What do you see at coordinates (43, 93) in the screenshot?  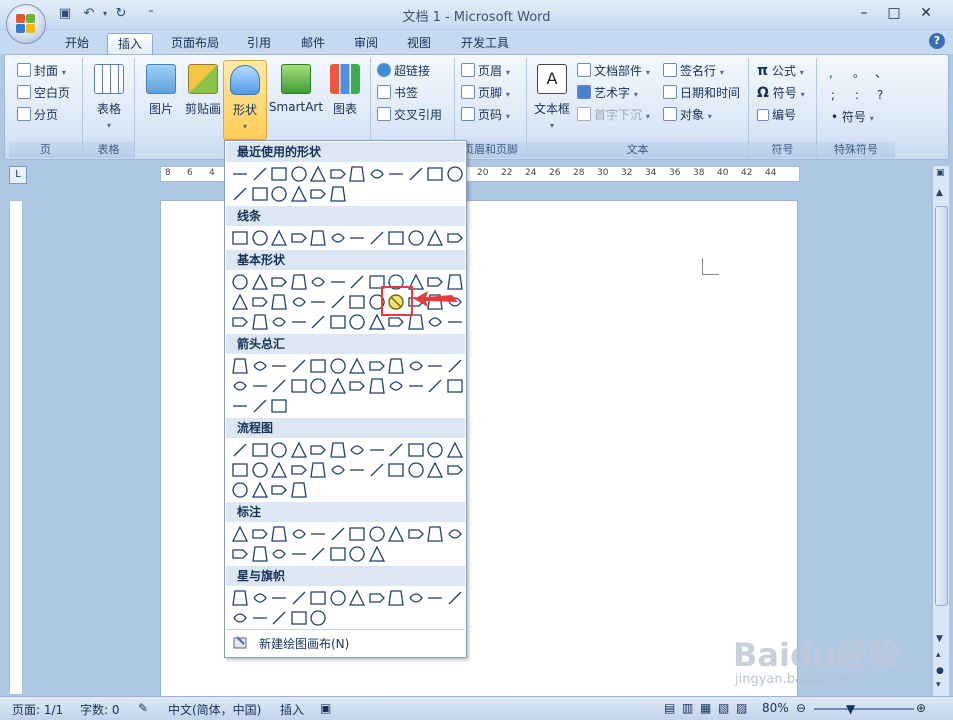 I see `blank-page-button: 空白页` at bounding box center [43, 93].